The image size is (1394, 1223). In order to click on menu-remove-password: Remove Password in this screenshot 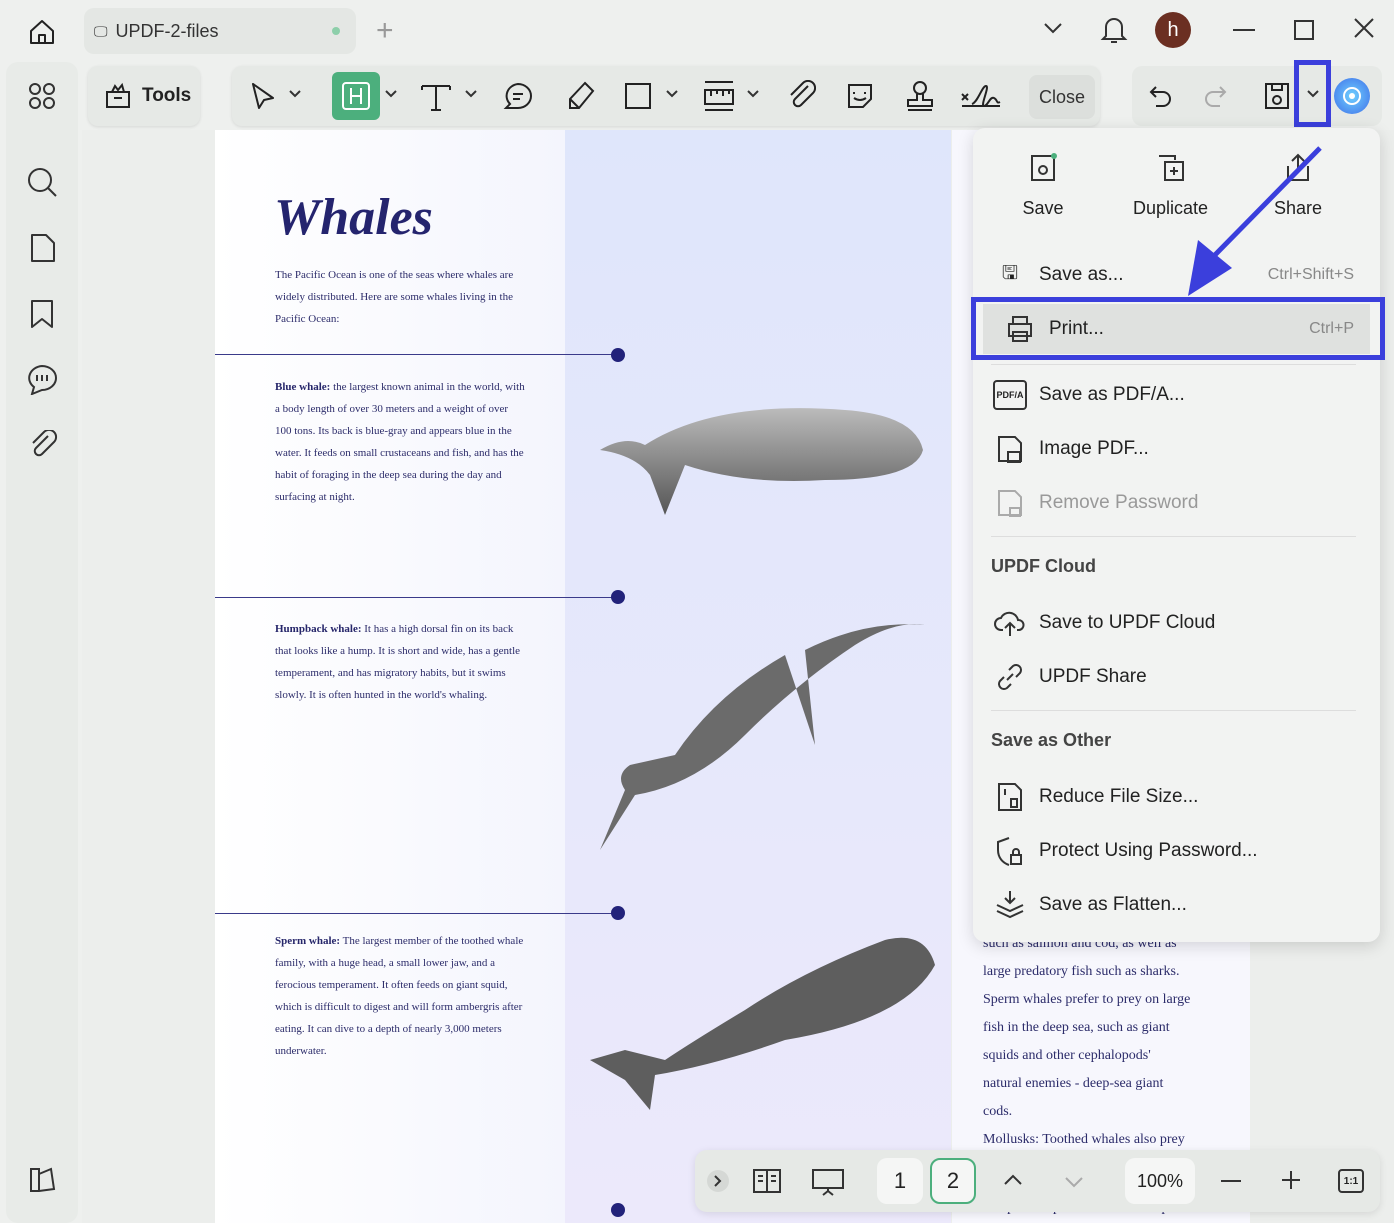, I will do `click(1176, 503)`.